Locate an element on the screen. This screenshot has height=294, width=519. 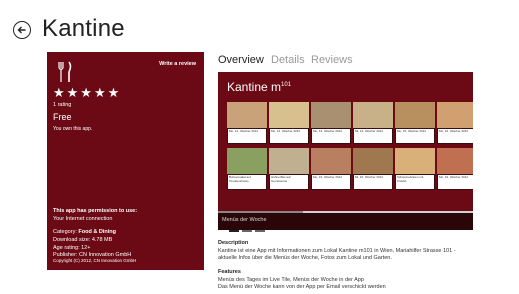
screenshot-app-title-sup: 101 is located at coordinates (286, 85).